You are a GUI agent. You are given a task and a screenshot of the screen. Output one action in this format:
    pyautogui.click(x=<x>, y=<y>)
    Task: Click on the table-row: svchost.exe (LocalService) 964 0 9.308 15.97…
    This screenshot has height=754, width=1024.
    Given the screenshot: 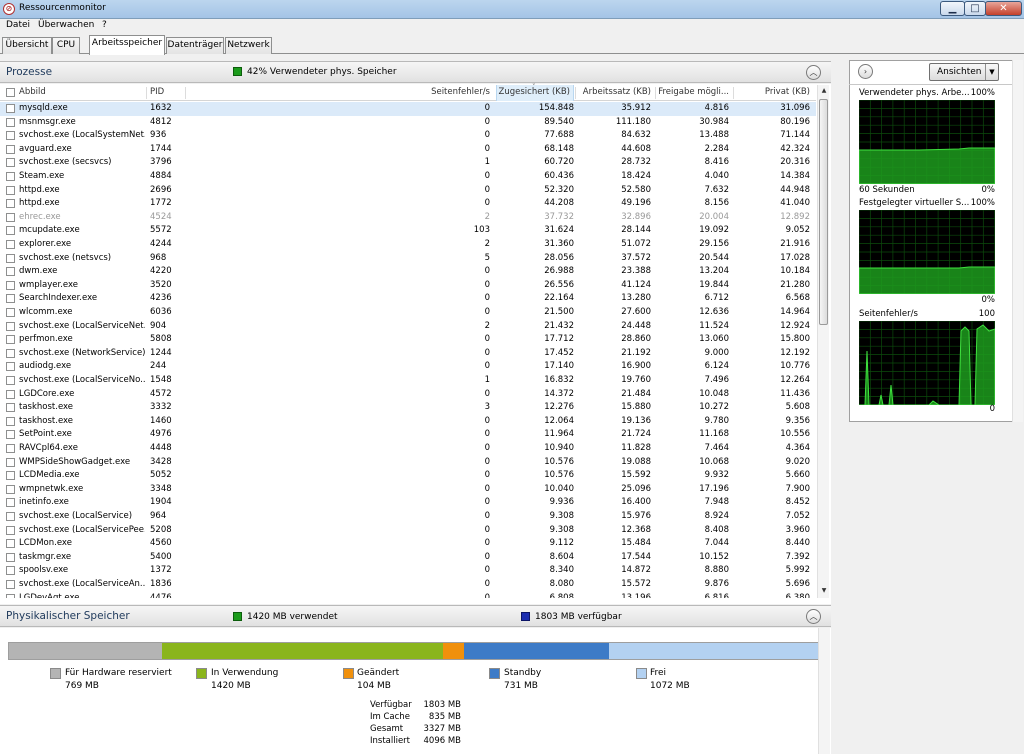 What is the action you would take?
    pyautogui.click(x=408, y=517)
    